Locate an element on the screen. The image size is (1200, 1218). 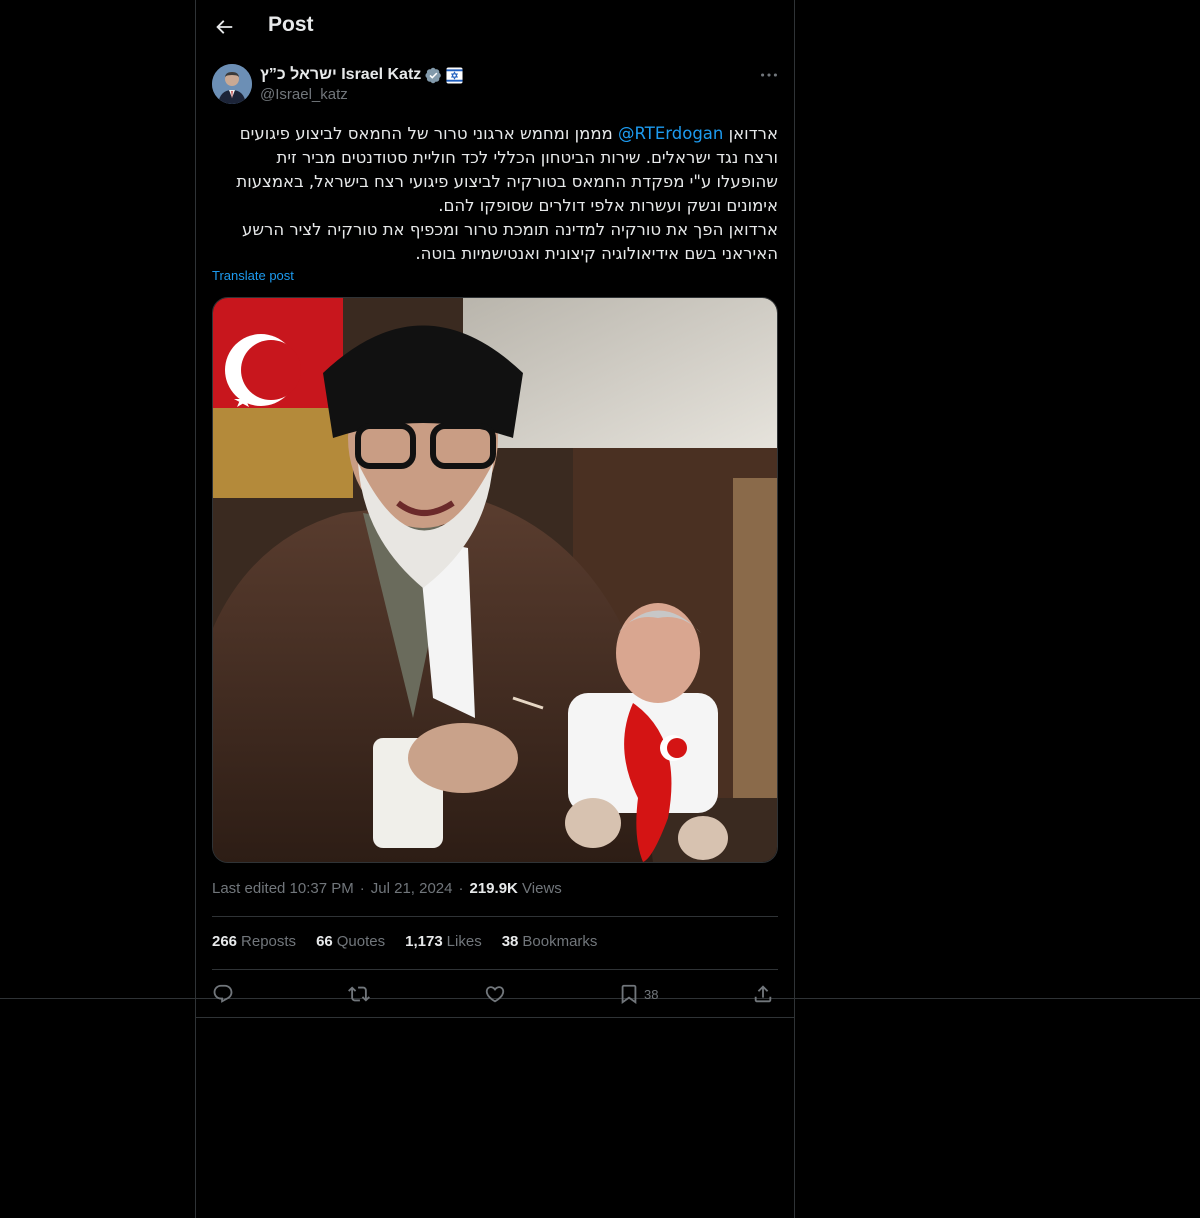
repost-button is located at coordinates (359, 994).